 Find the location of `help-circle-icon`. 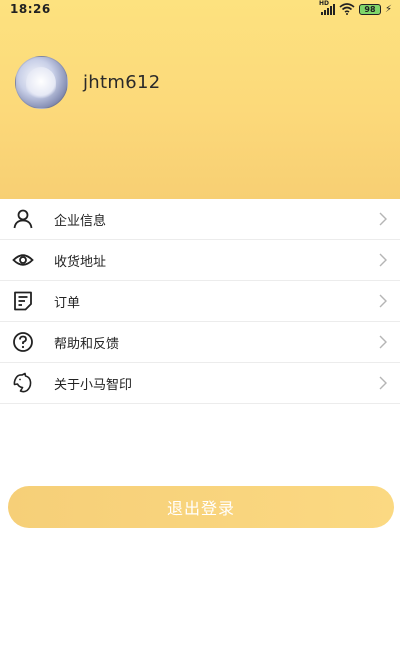

help-circle-icon is located at coordinates (23, 342).